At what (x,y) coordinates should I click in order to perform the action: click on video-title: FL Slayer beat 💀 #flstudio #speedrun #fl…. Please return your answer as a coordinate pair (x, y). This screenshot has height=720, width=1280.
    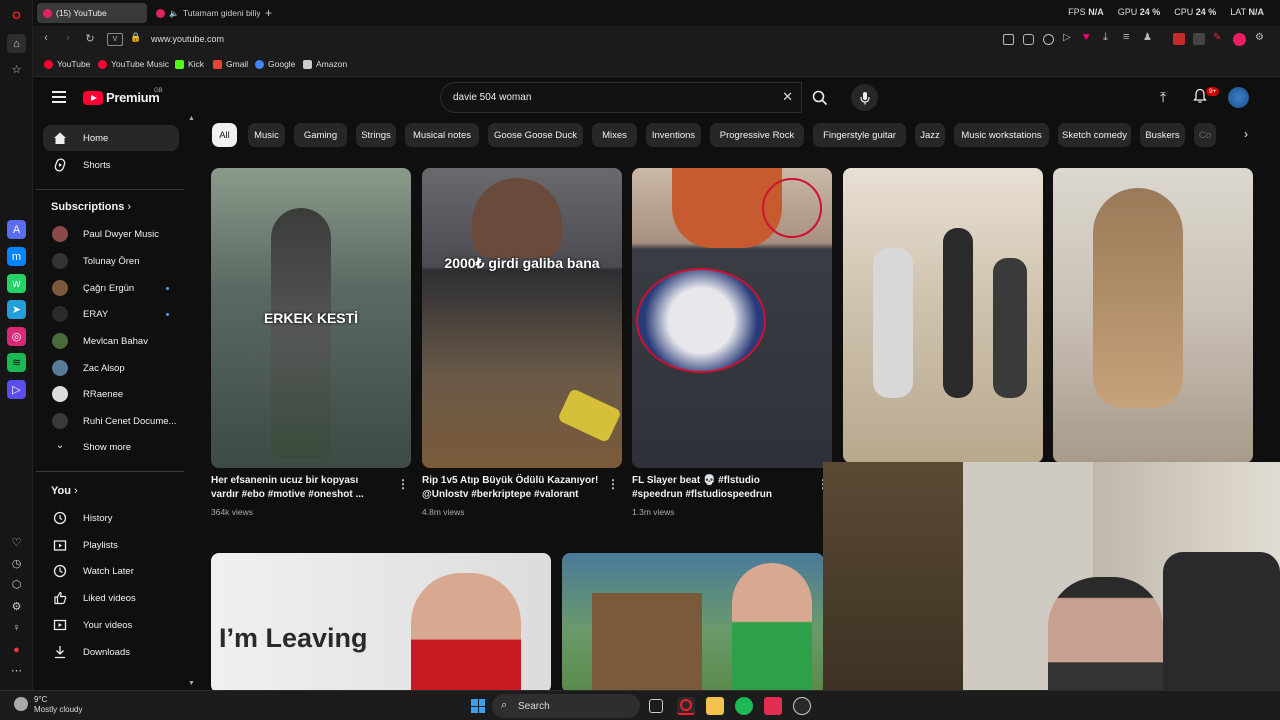
    Looking at the image, I should click on (722, 488).